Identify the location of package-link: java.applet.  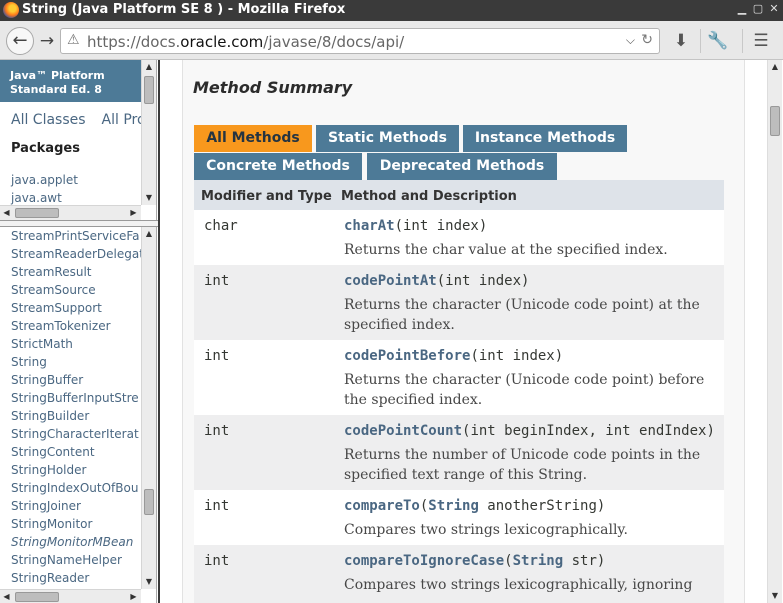
(44, 180).